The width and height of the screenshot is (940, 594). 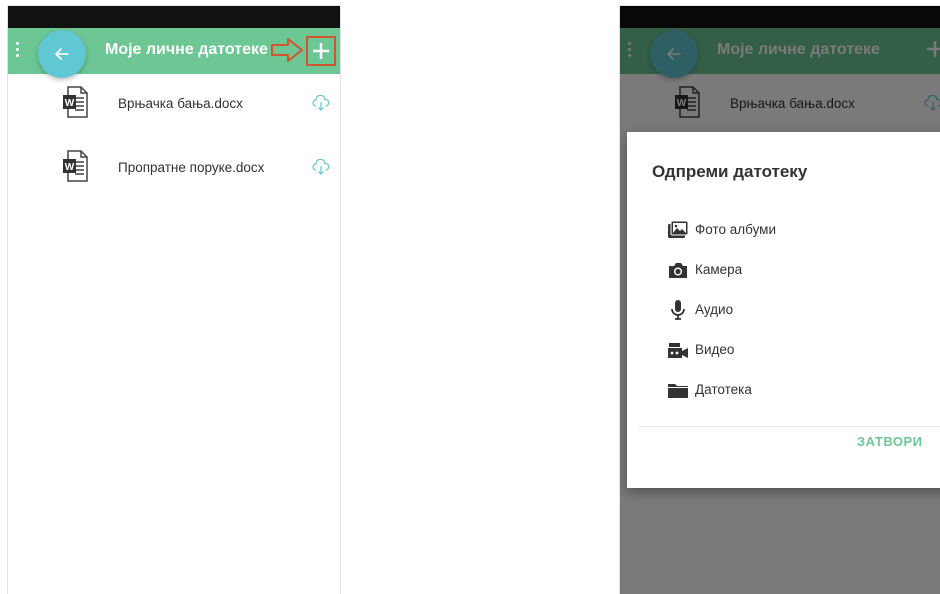 I want to click on upload-option-photo-albums: Фото албуми, so click(x=793, y=230).